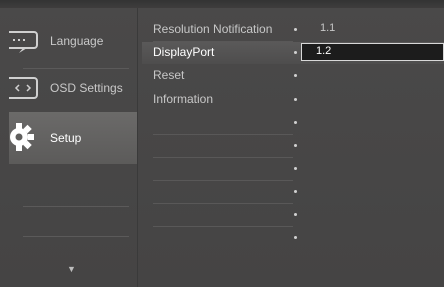 Image resolution: width=444 pixels, height=287 pixels. Describe the element at coordinates (77, 41) in the screenshot. I see `menu-tab-label: Language` at that location.